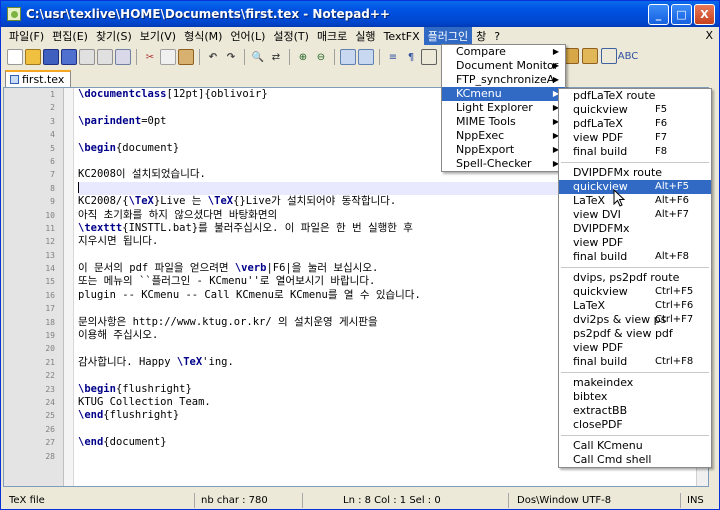 Image resolution: width=720 pixels, height=510 pixels. I want to click on kcmenu-item-shortcut: Ctrl+F7, so click(674, 319).